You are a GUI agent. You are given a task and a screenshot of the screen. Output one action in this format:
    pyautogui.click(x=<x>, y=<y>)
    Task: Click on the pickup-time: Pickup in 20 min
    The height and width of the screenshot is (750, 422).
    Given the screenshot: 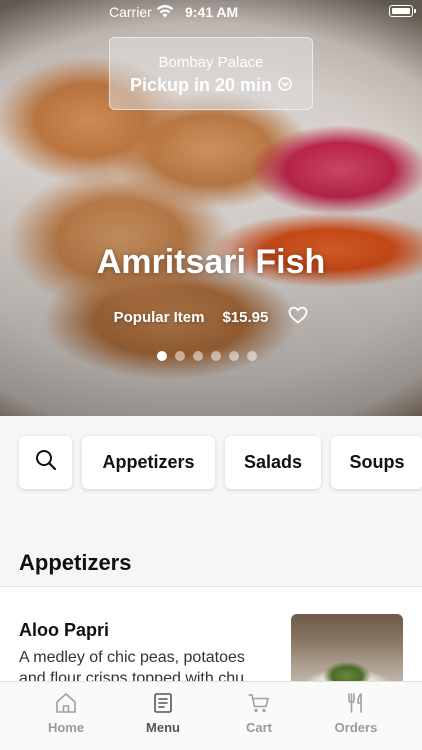 What is the action you would take?
    pyautogui.click(x=211, y=85)
    